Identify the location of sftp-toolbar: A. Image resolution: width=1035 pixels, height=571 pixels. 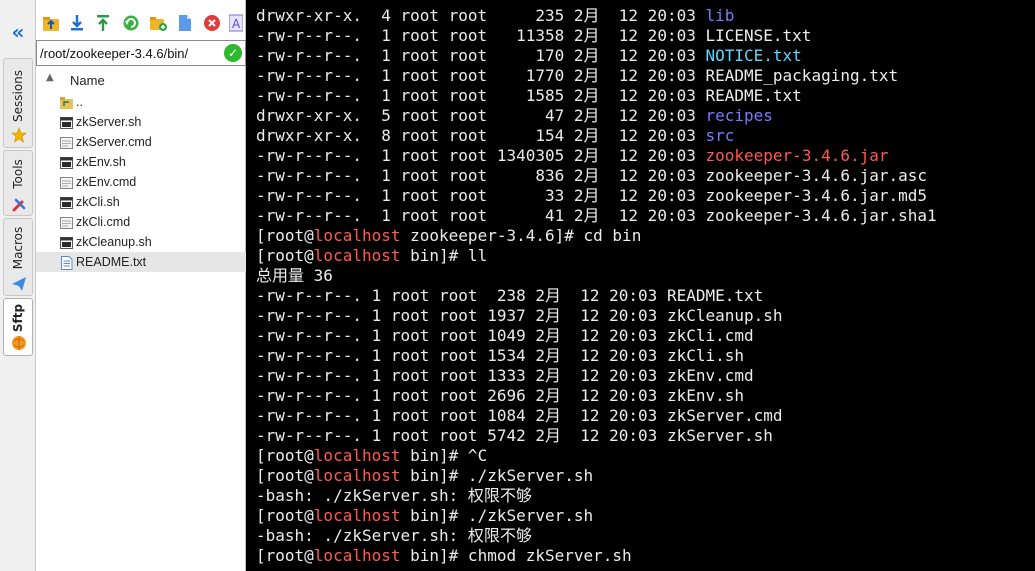
(141, 21).